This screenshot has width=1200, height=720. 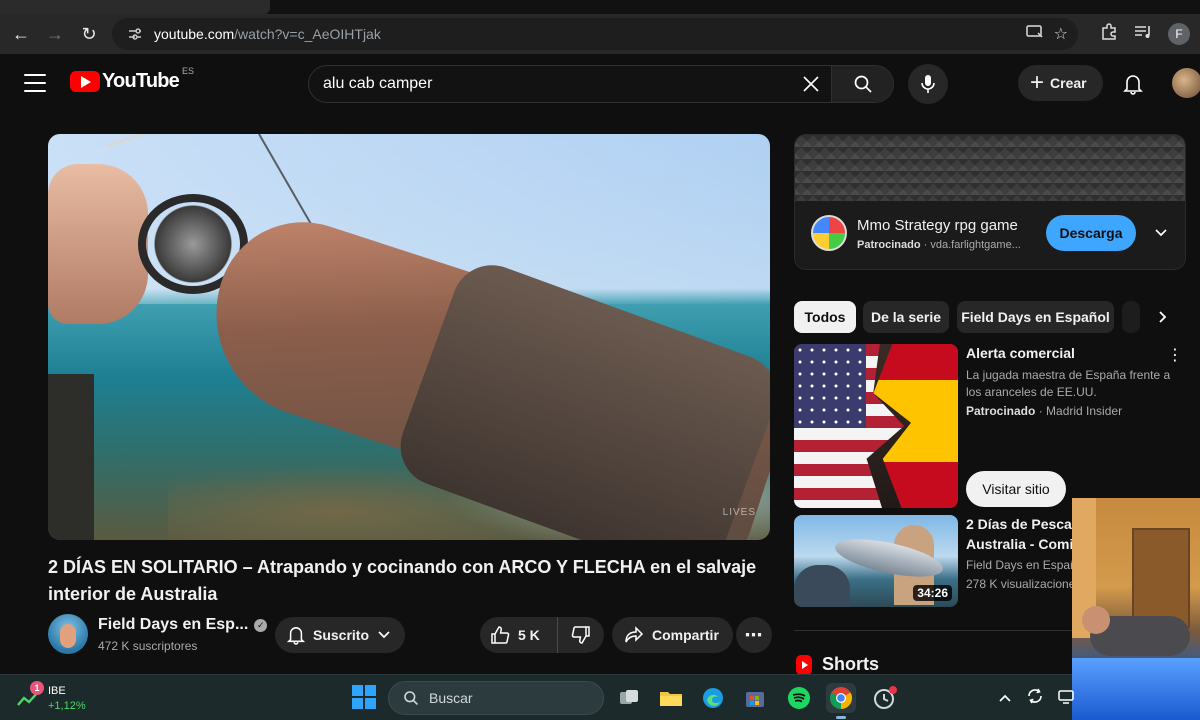 What do you see at coordinates (672, 635) in the screenshot?
I see `share-button: Compartir` at bounding box center [672, 635].